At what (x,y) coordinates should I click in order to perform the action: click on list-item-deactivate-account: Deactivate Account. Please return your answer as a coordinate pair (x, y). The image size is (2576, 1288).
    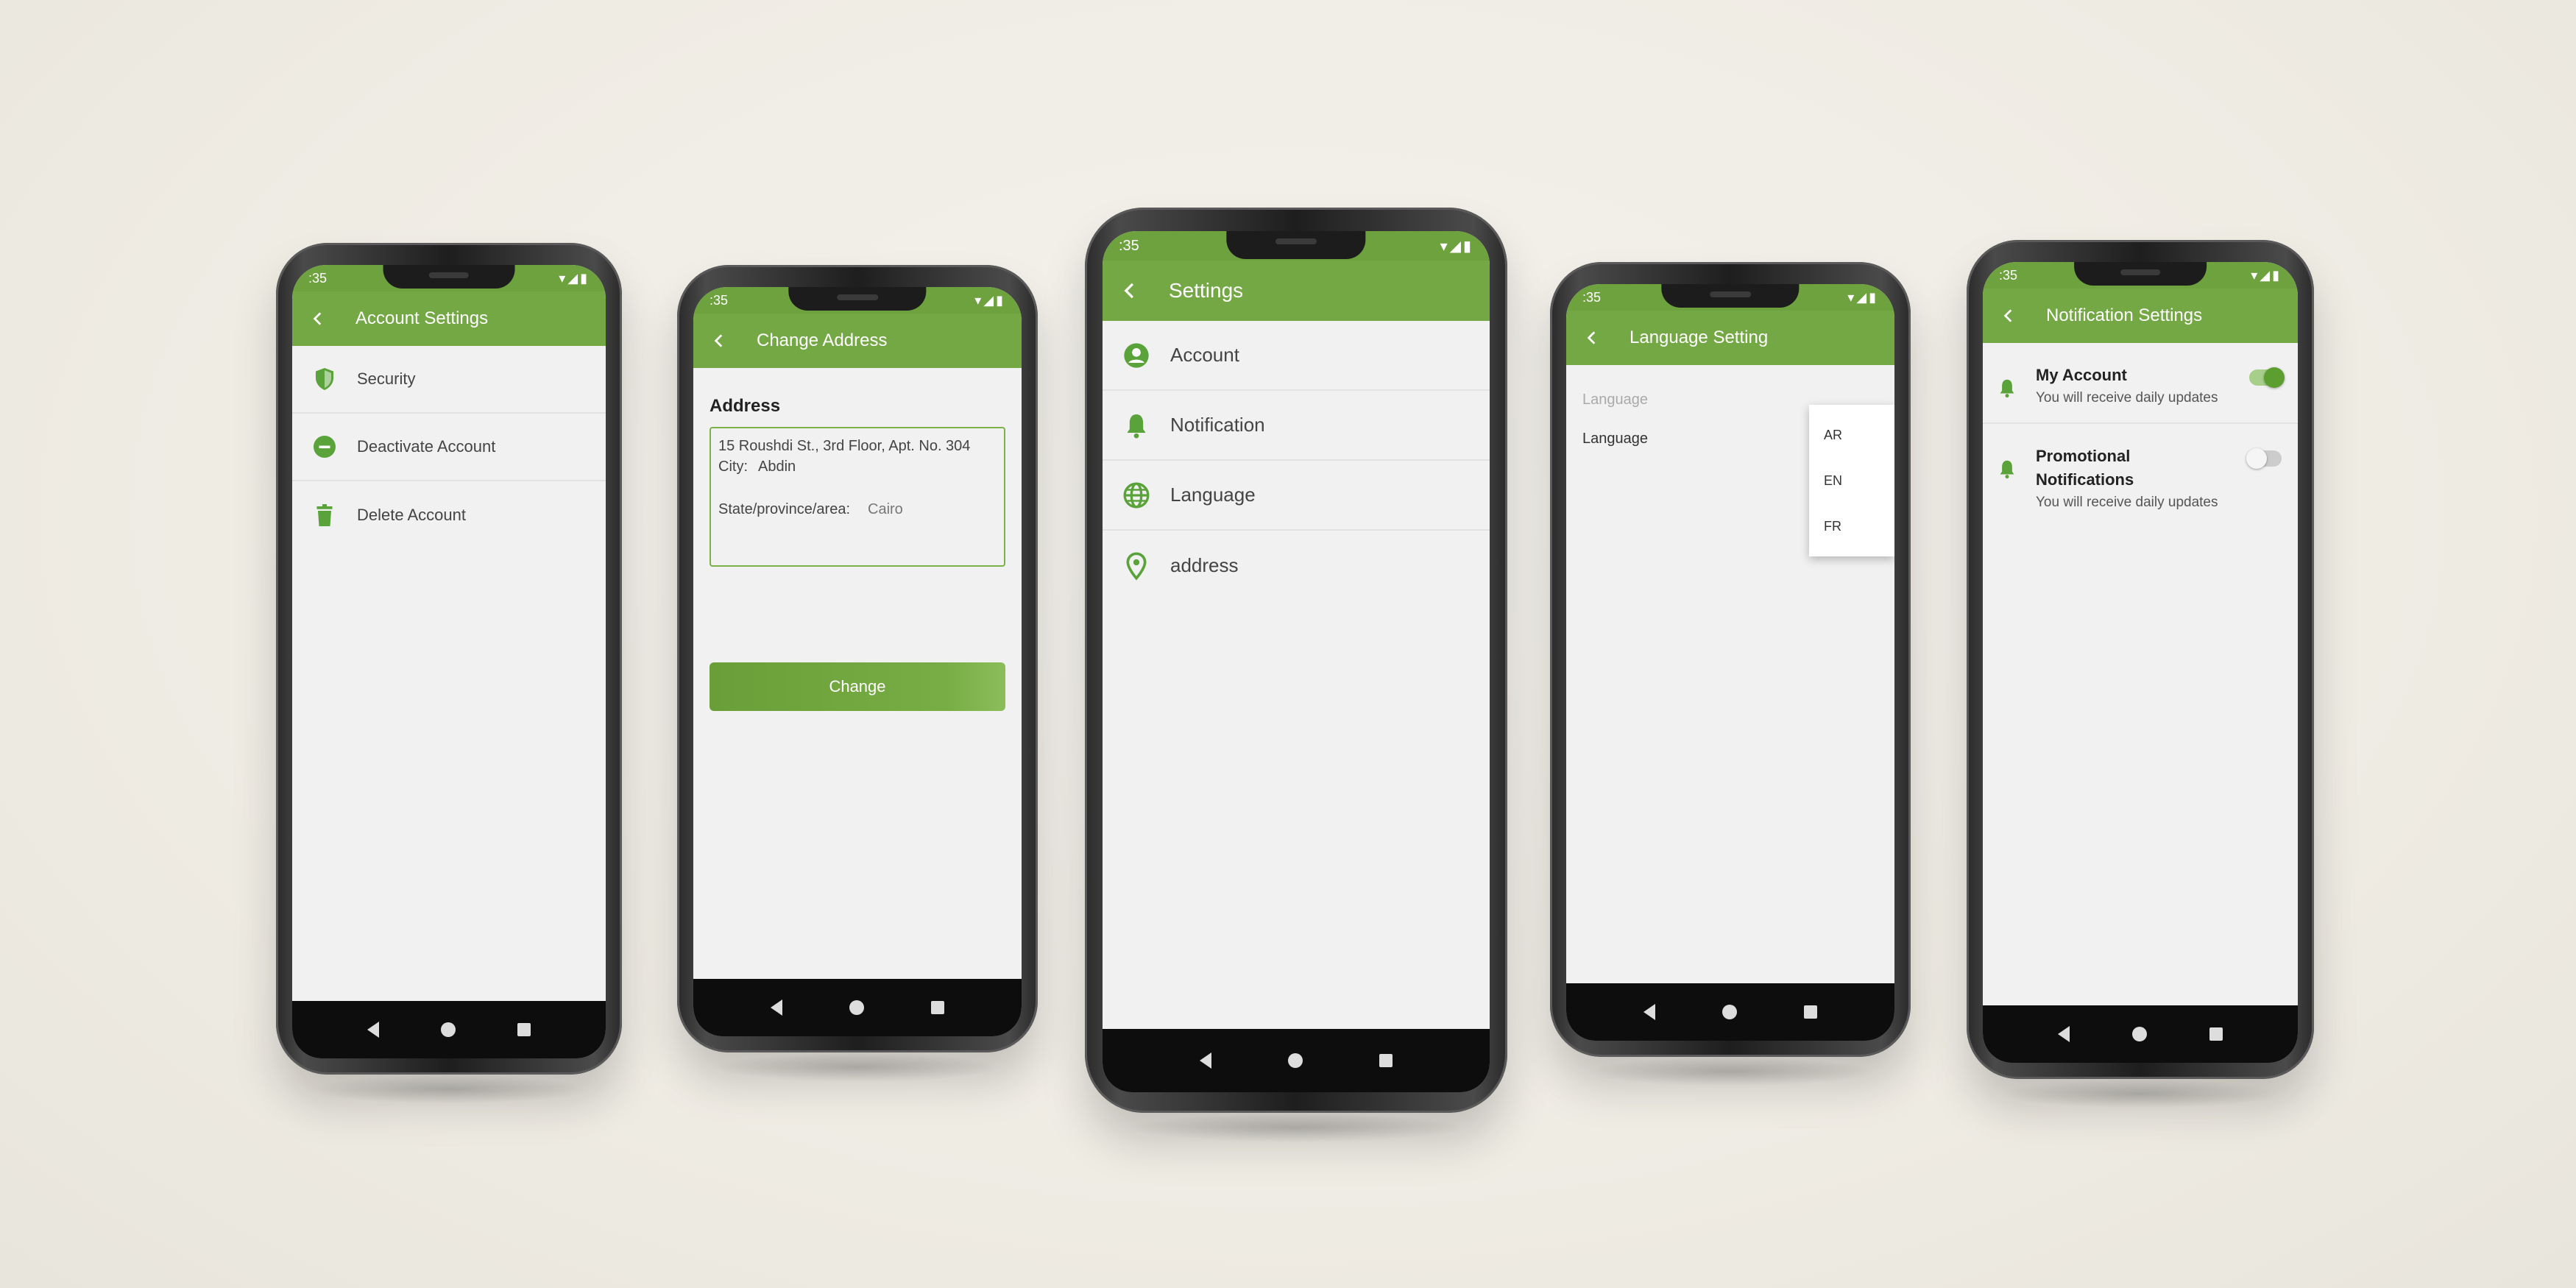
    Looking at the image, I should click on (449, 447).